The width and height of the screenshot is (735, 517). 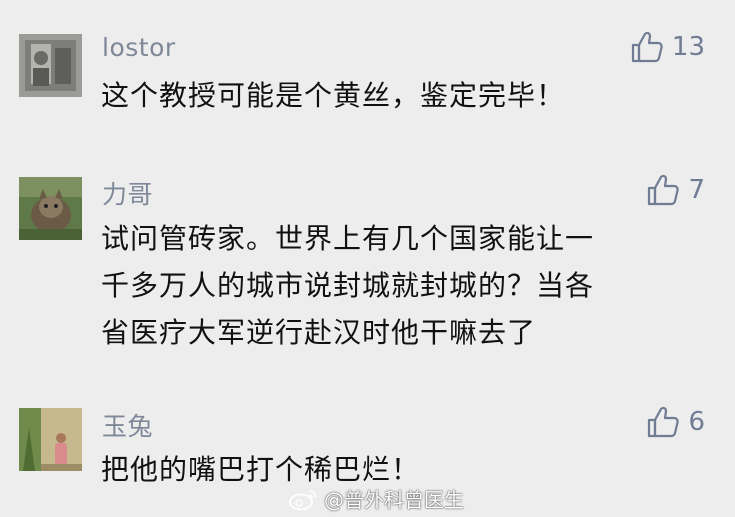 I want to click on like-button: 6, so click(x=675, y=422).